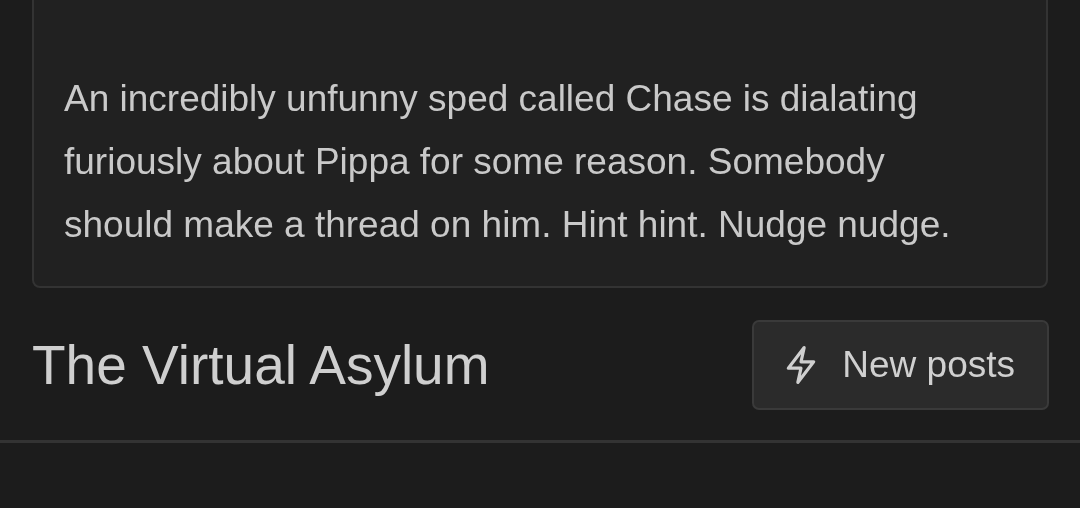  I want to click on forum-title: The Virtual Asylum, so click(261, 365).